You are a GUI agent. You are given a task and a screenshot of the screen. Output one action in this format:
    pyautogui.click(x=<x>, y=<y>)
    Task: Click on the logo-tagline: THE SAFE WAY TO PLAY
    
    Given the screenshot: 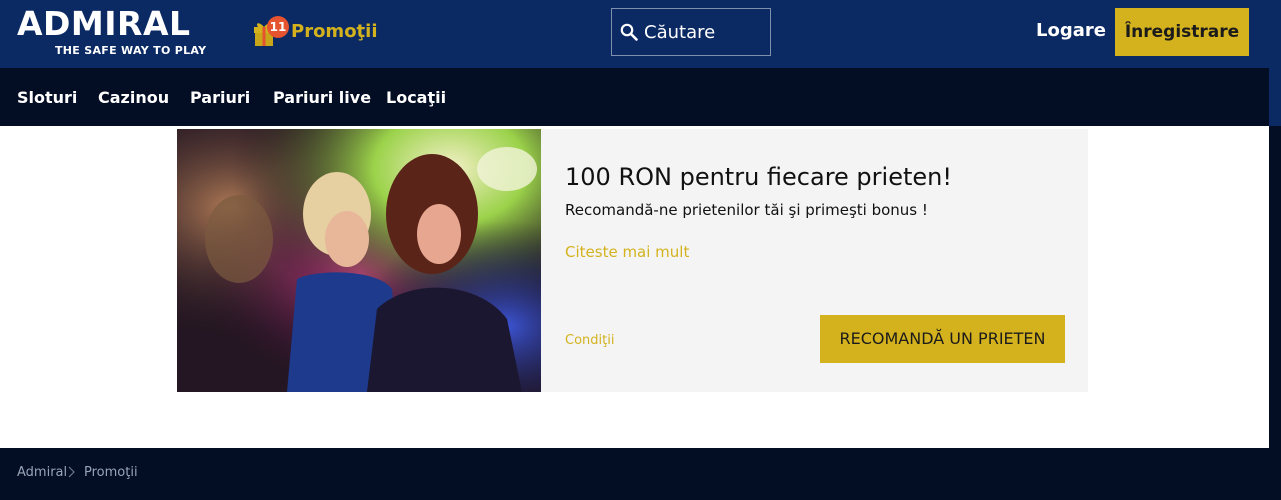 What is the action you would take?
    pyautogui.click(x=131, y=50)
    